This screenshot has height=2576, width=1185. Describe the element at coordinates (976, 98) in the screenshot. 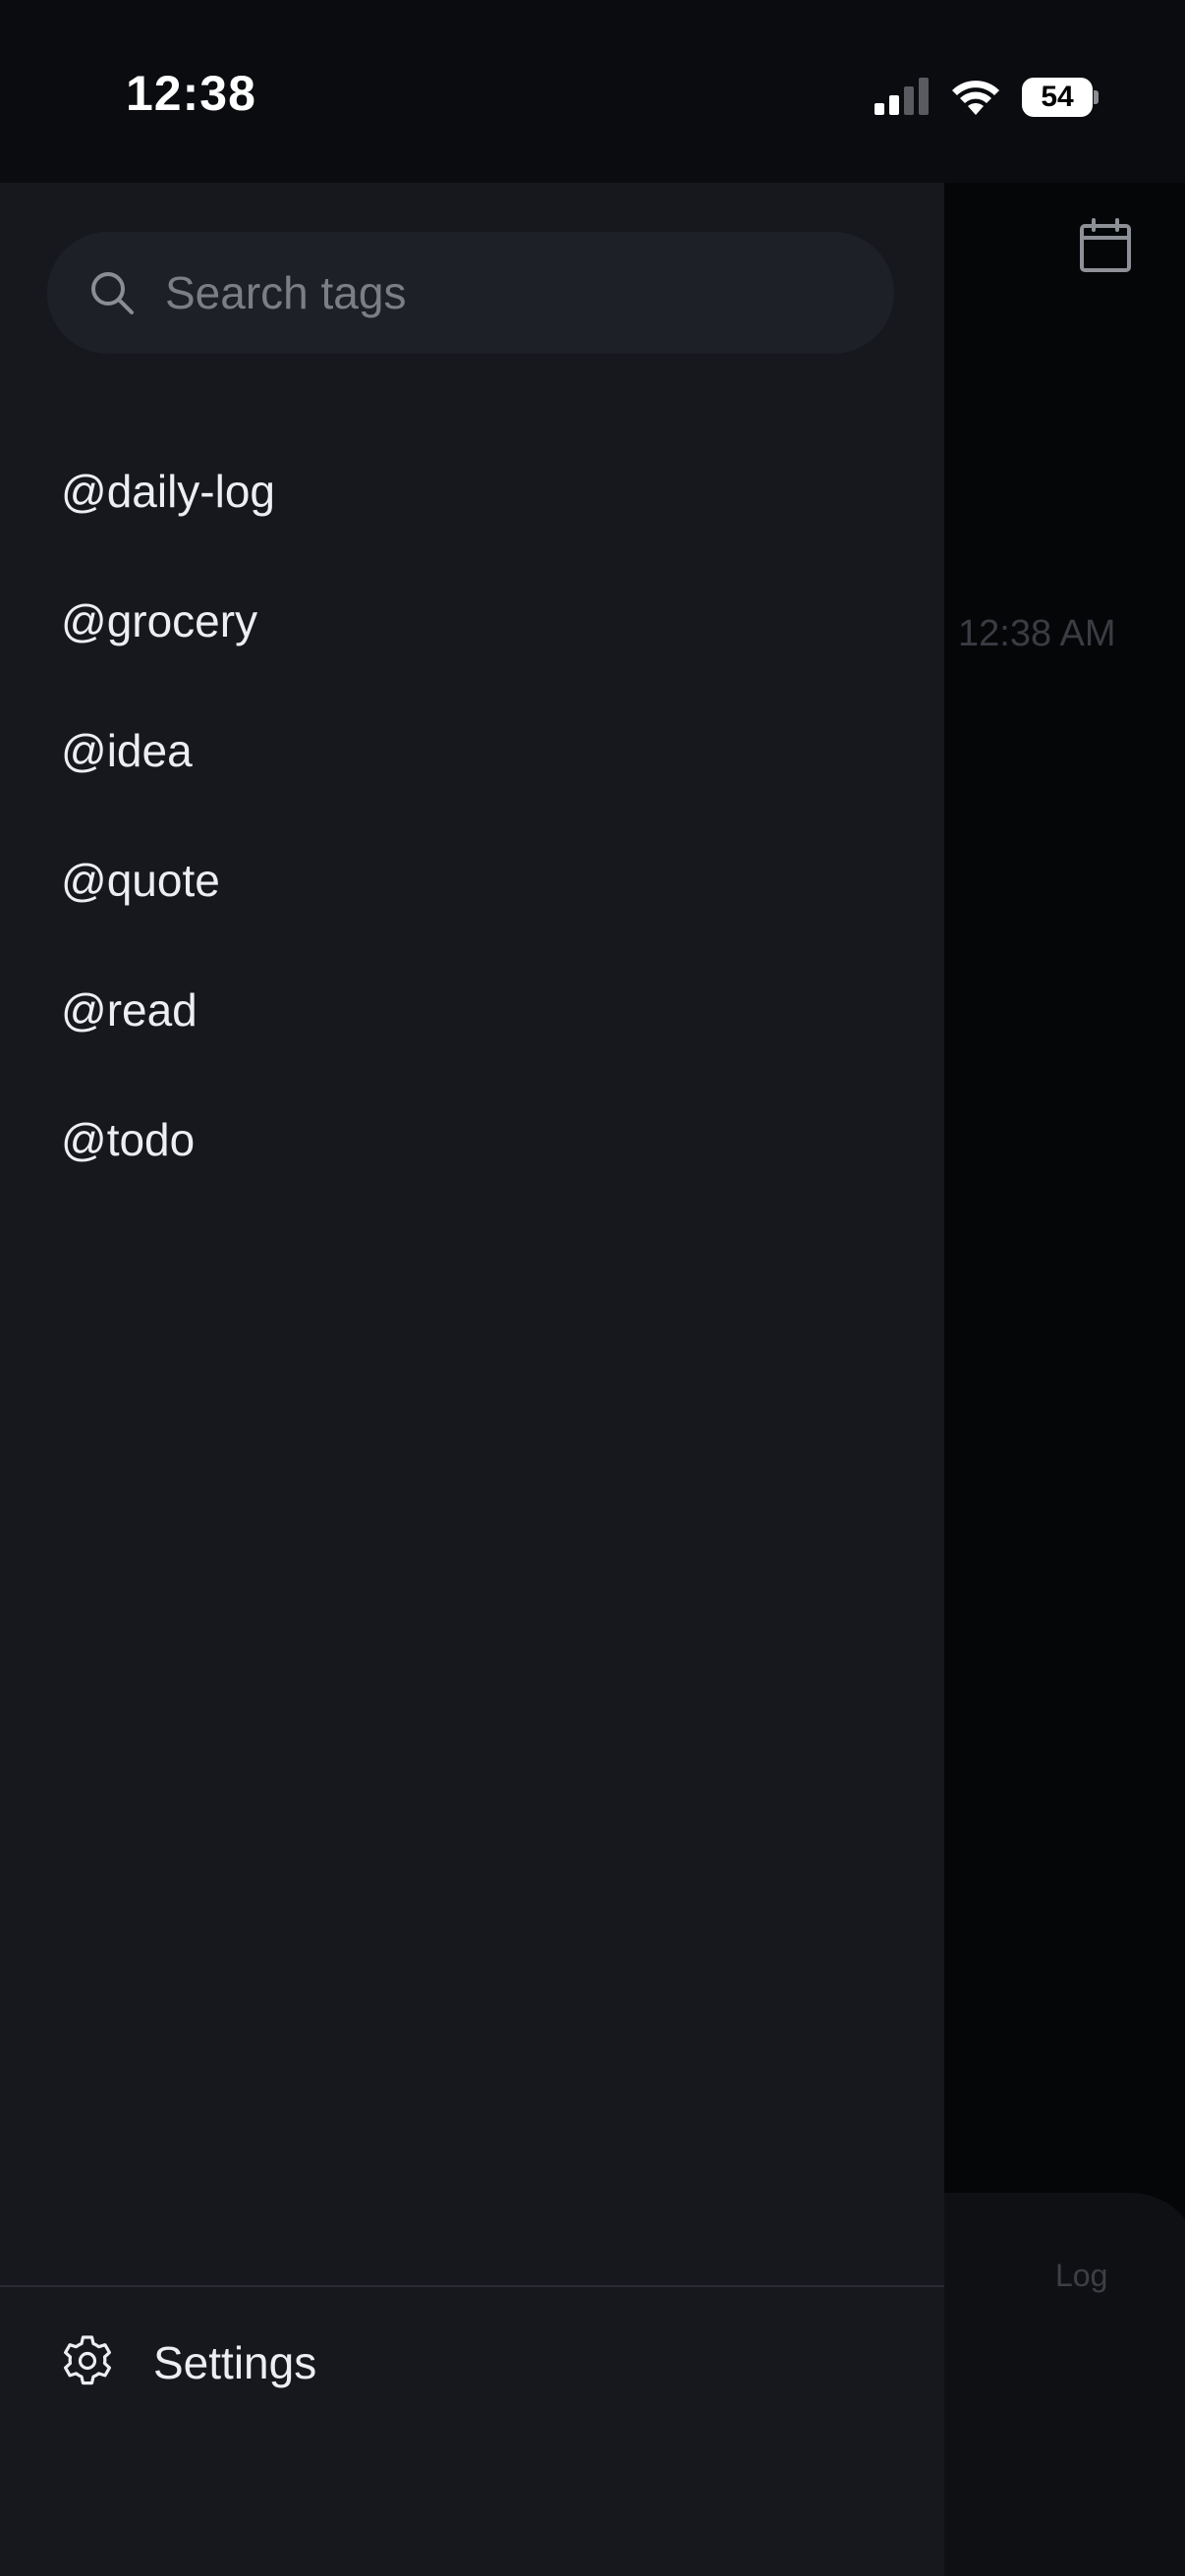

I see `wifi-icon` at that location.